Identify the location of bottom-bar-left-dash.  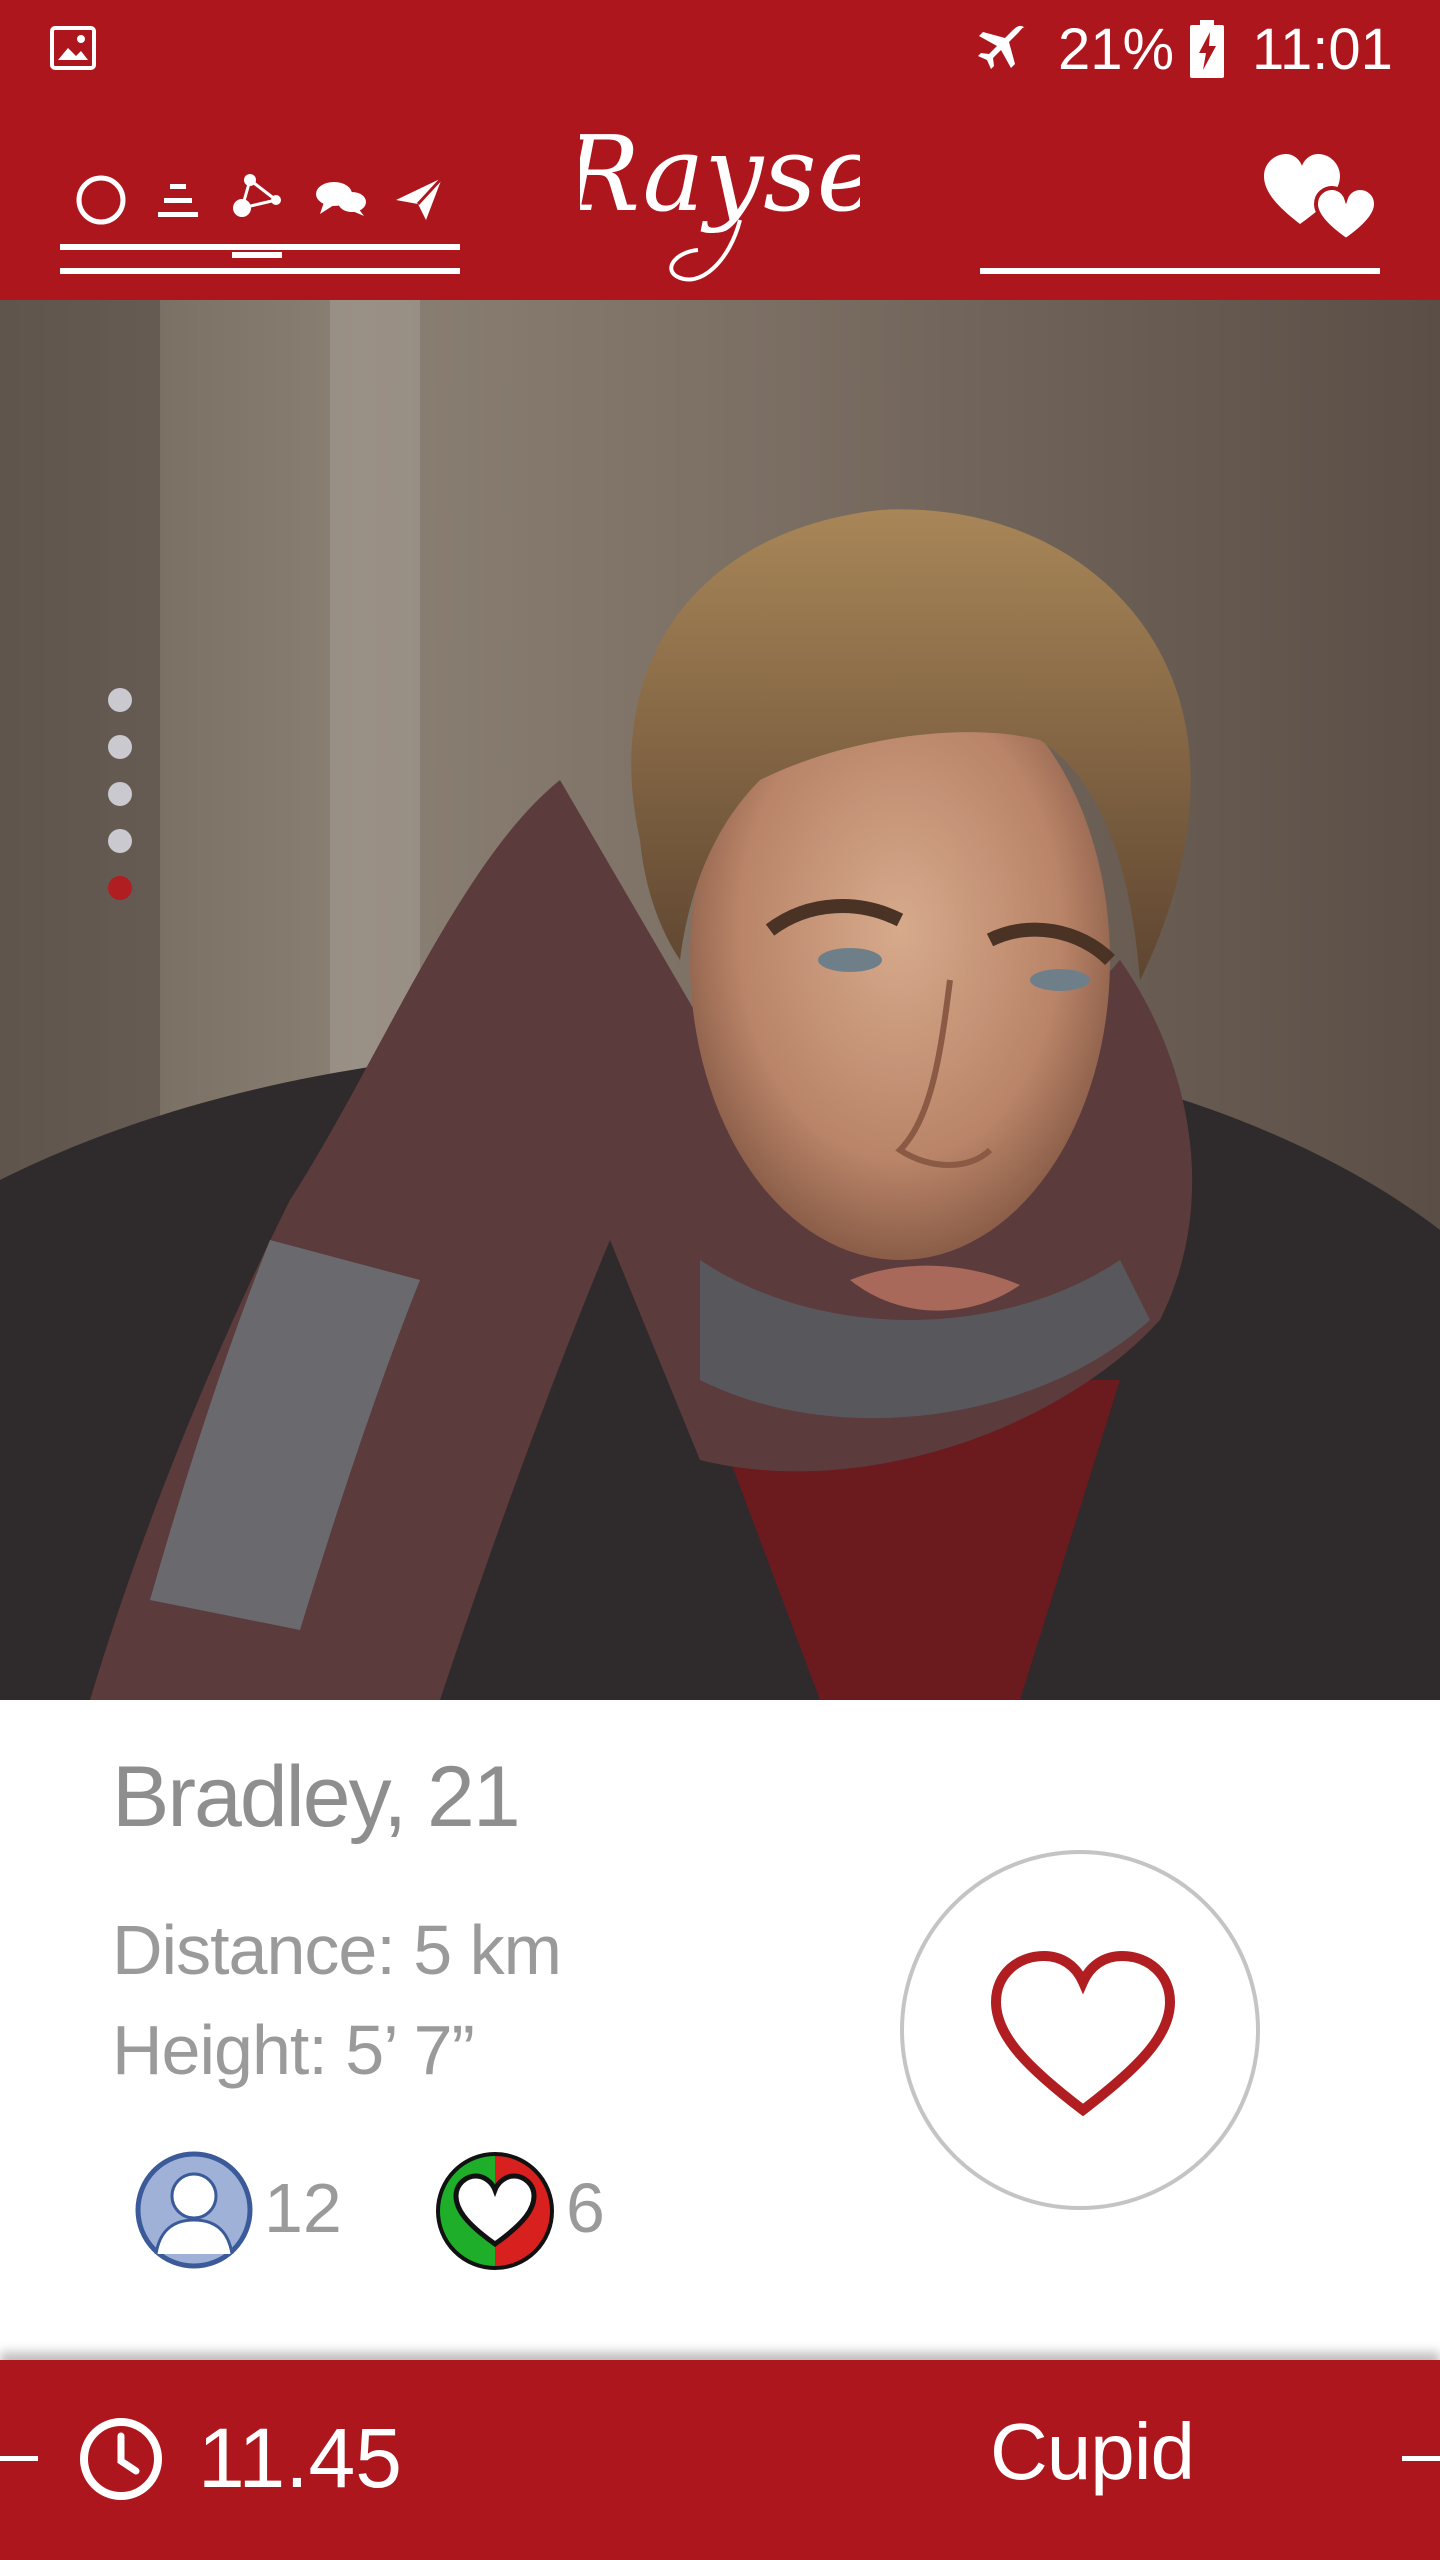
(19, 2458).